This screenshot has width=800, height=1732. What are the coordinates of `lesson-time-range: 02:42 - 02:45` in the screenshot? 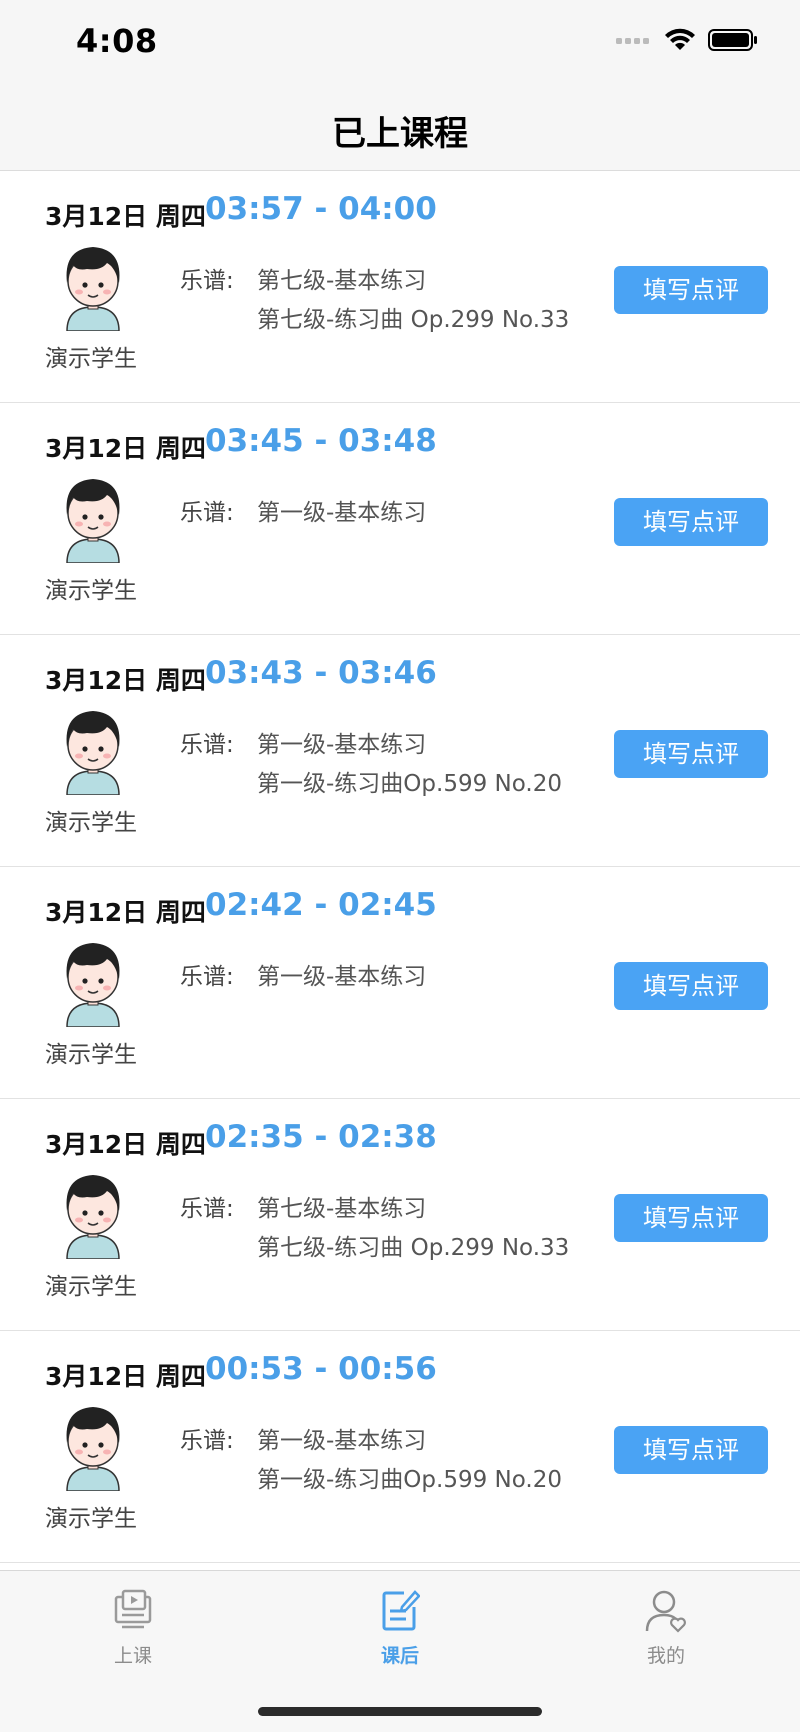 It's located at (321, 905).